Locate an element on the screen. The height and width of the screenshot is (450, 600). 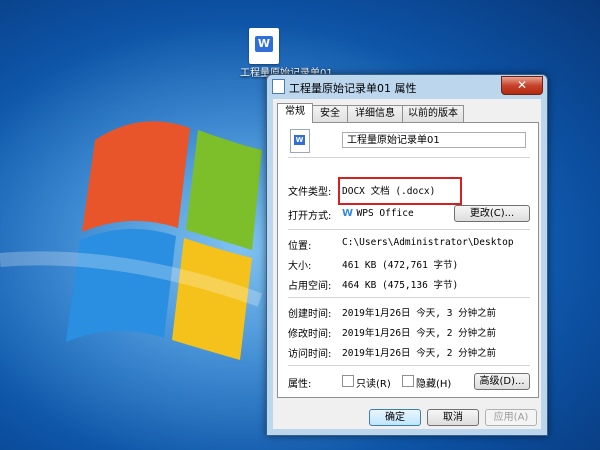
readonly-label: 只读(R) is located at coordinates (373, 382).